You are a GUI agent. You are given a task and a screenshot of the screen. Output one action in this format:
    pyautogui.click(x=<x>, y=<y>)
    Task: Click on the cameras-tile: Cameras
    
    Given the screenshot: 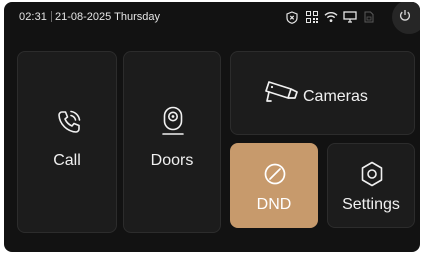 What is the action you would take?
    pyautogui.click(x=322, y=93)
    